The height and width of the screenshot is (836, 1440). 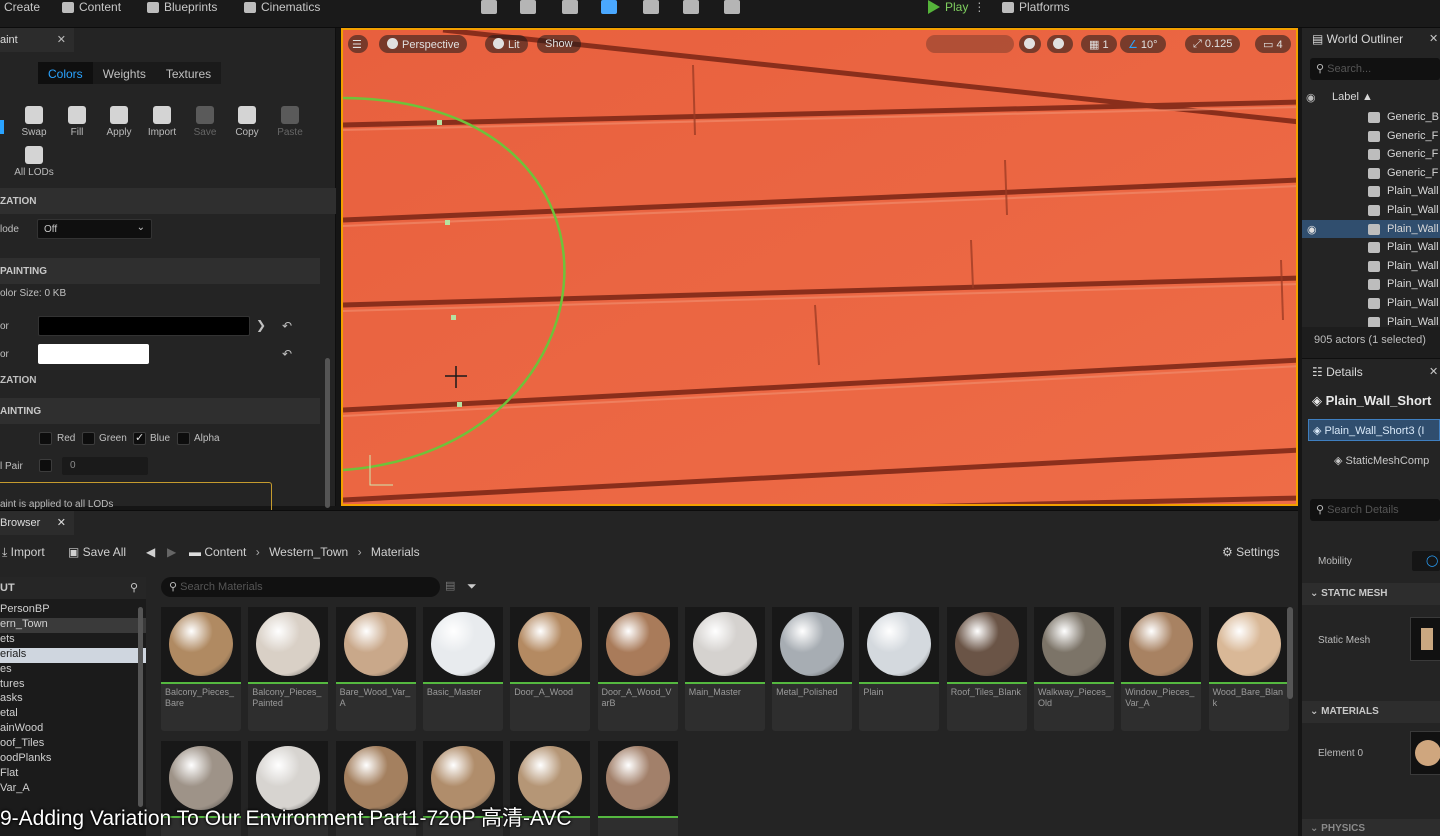 What do you see at coordinates (489, 7) in the screenshot?
I see `select-mode-icon` at bounding box center [489, 7].